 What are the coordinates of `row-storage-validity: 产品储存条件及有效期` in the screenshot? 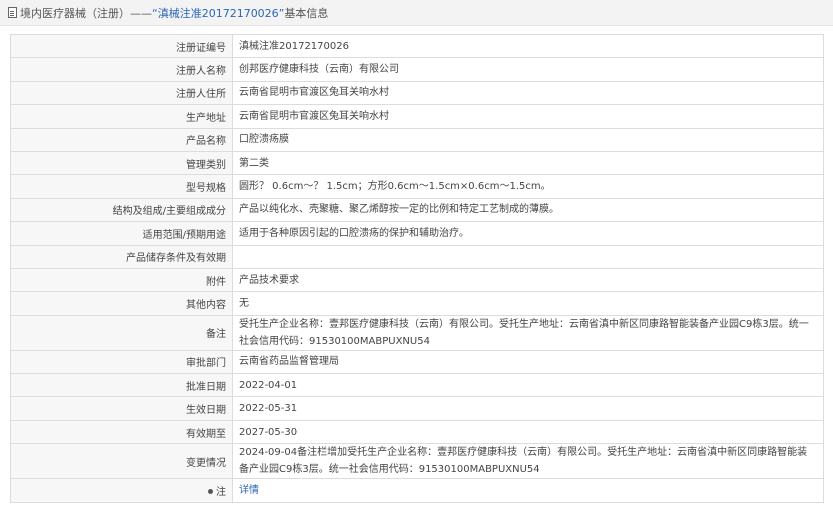 It's located at (417, 256).